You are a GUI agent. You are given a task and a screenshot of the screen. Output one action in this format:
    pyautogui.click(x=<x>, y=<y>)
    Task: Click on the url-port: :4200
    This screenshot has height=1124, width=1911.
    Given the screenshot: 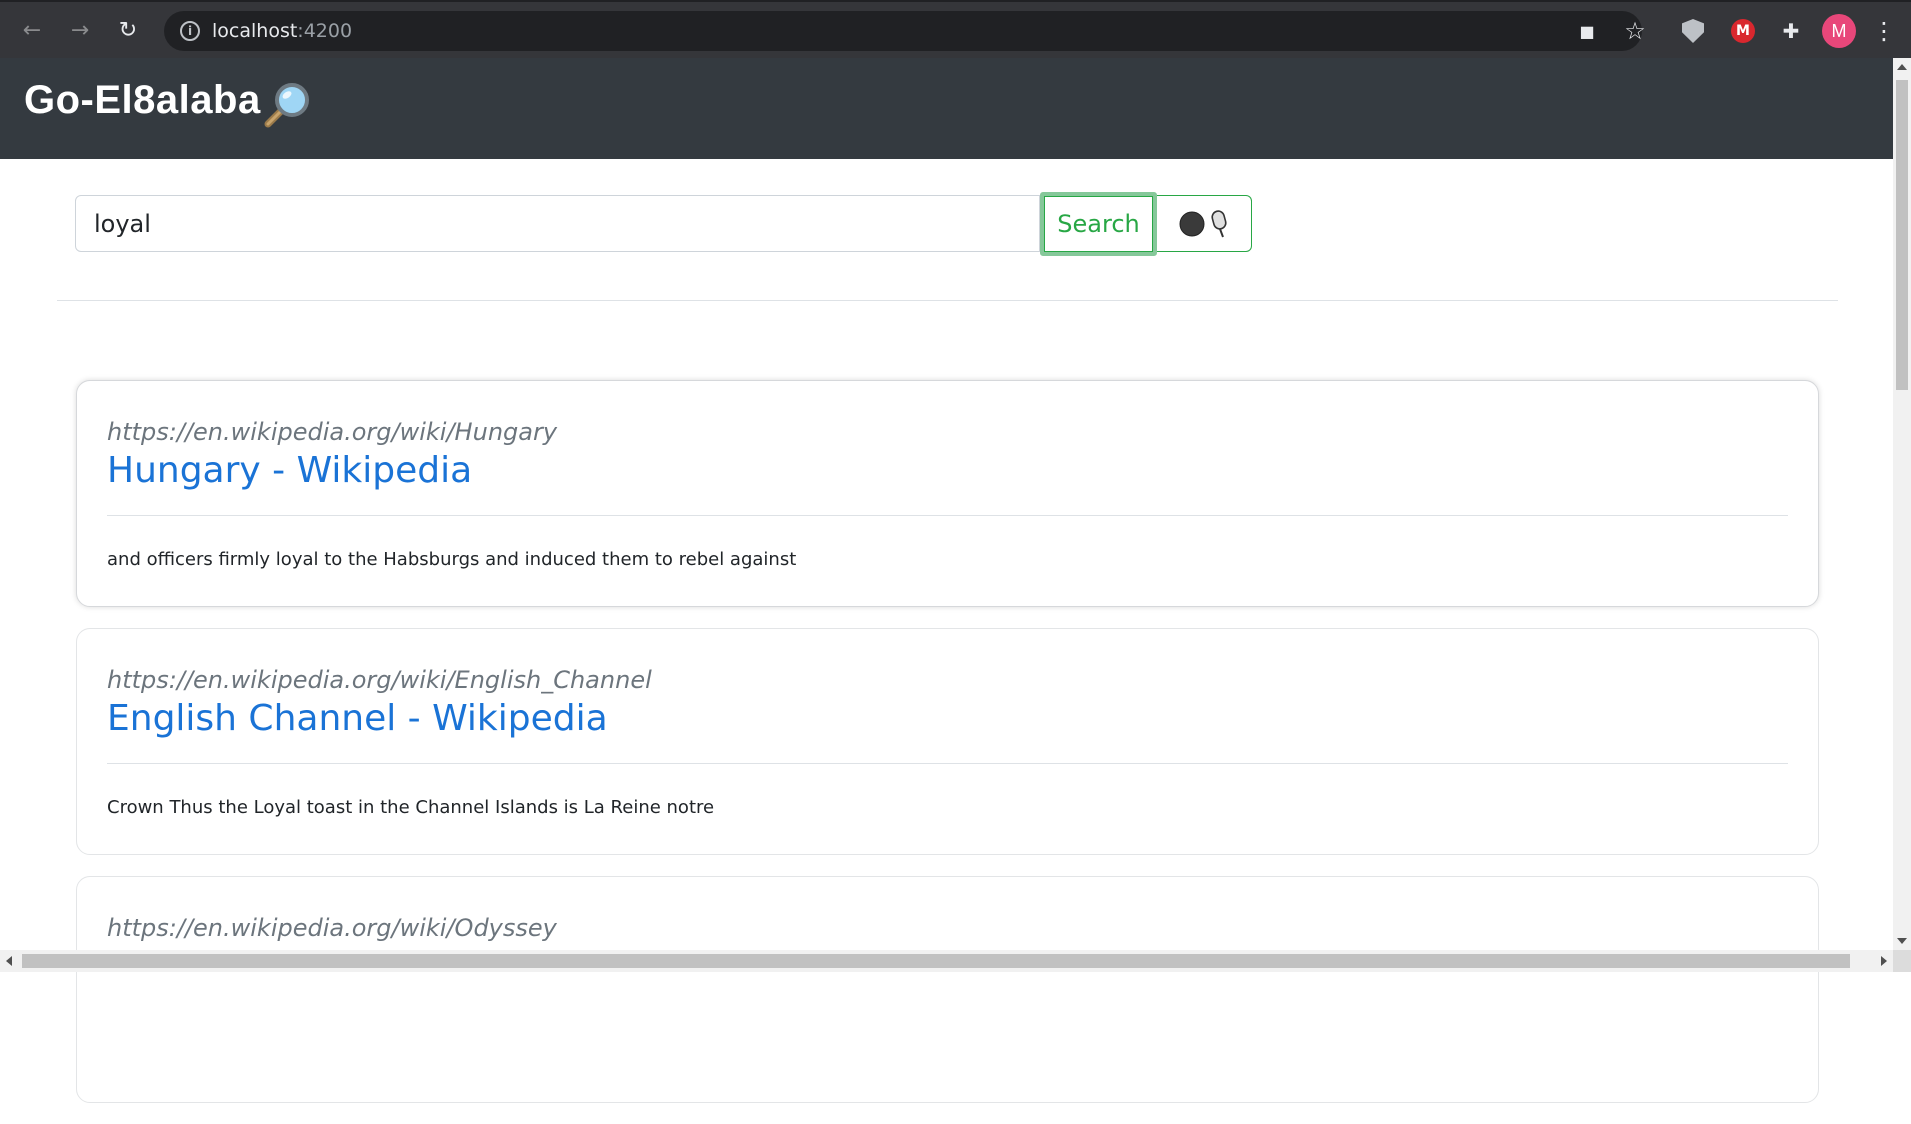 What is the action you would take?
    pyautogui.click(x=325, y=31)
    